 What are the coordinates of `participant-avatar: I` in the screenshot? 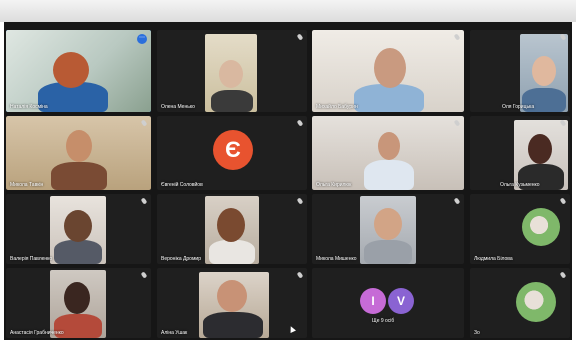 It's located at (373, 301).